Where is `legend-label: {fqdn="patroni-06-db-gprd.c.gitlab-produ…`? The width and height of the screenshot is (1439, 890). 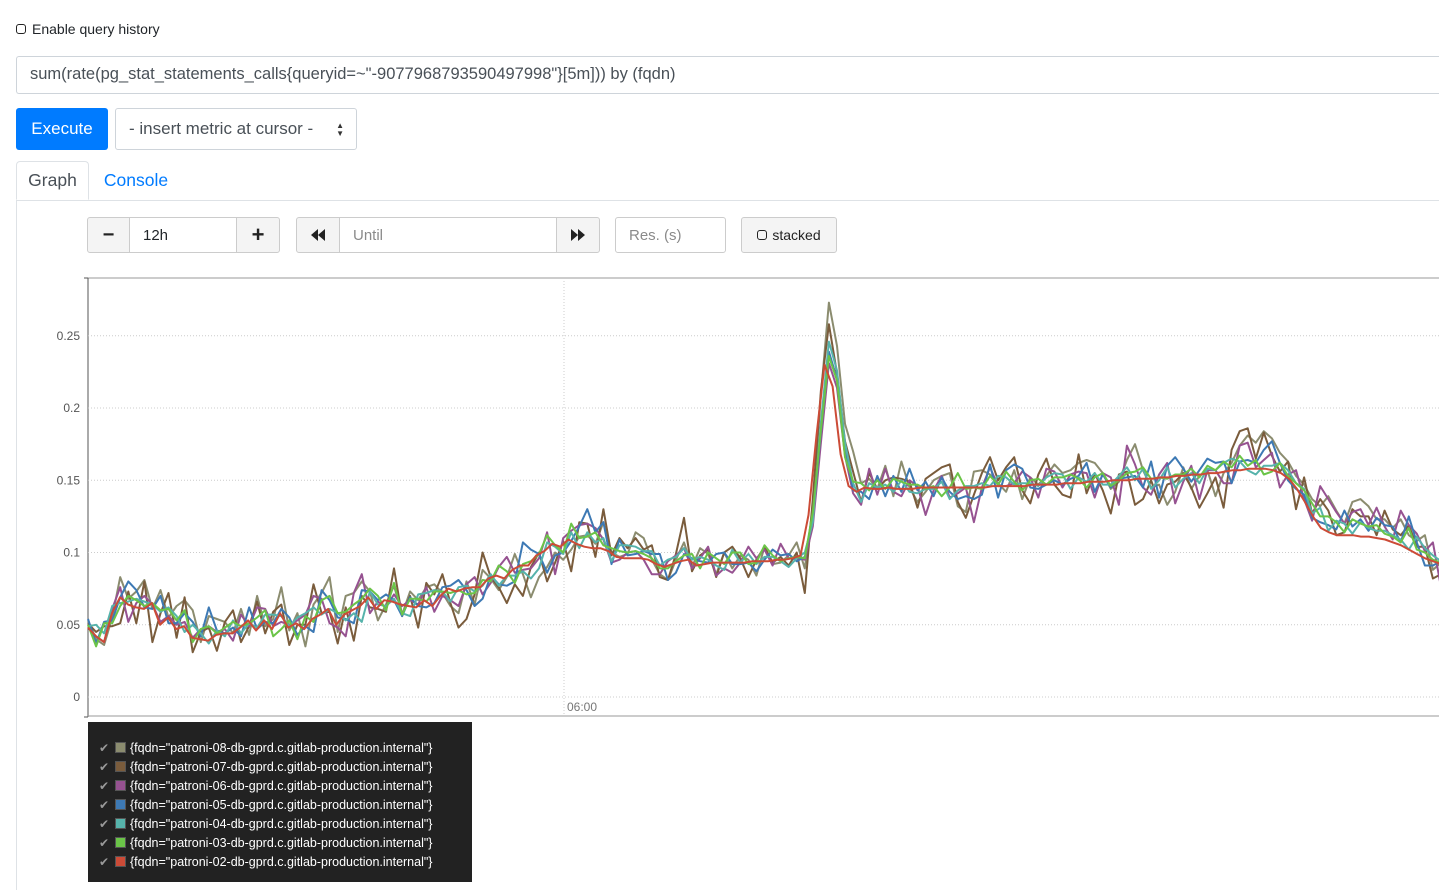 legend-label: {fqdn="patroni-06-db-gprd.c.gitlab-produ… is located at coordinates (281, 785).